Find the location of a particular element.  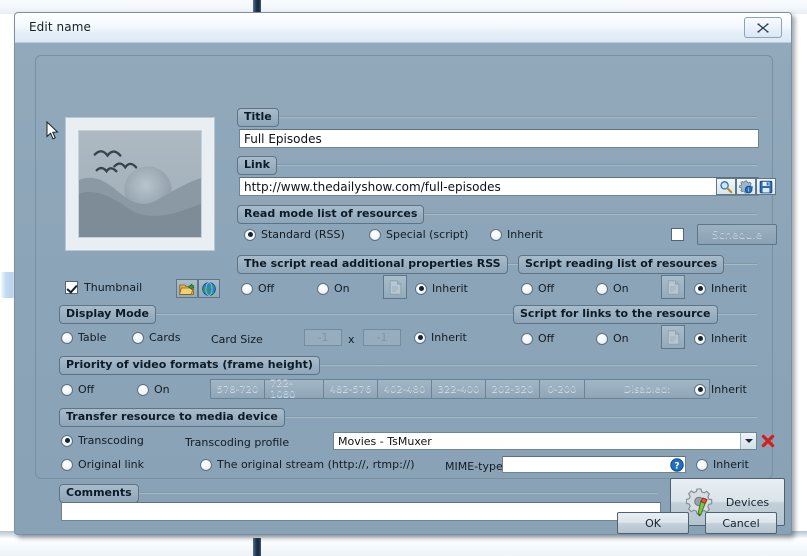

comments-input is located at coordinates (361, 511).